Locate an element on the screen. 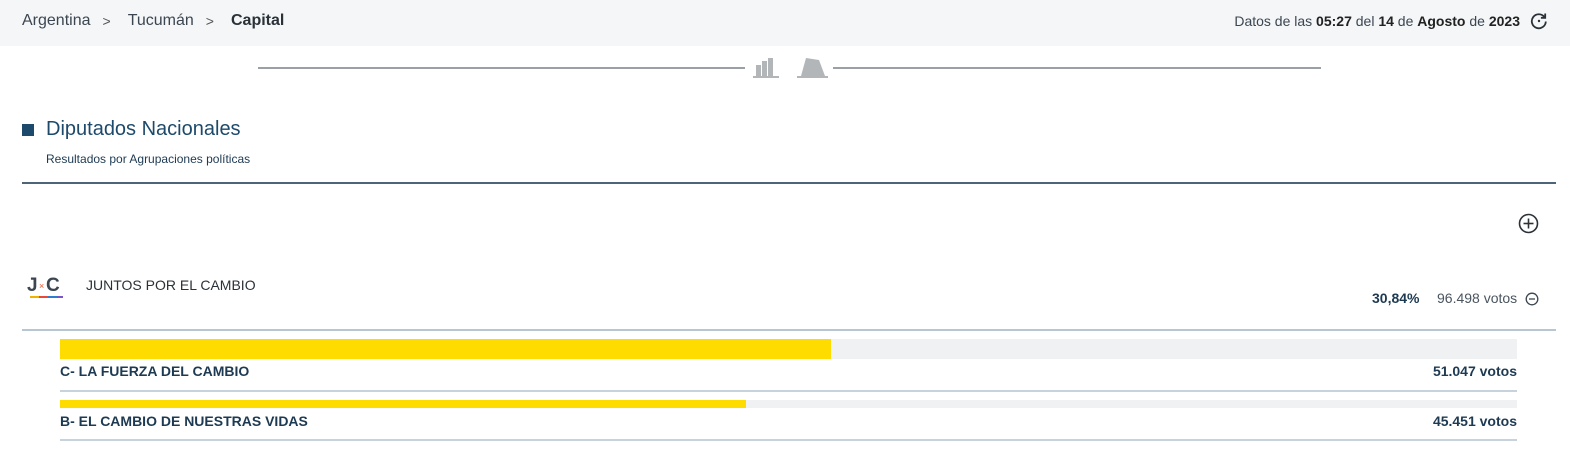 This screenshot has height=455, width=1570. list-name: C- LA FUERZA DEL CAMBIO is located at coordinates (155, 371).